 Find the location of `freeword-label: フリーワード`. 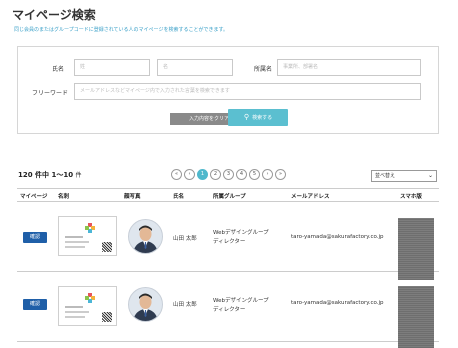

freeword-label: フリーワード is located at coordinates (50, 93).